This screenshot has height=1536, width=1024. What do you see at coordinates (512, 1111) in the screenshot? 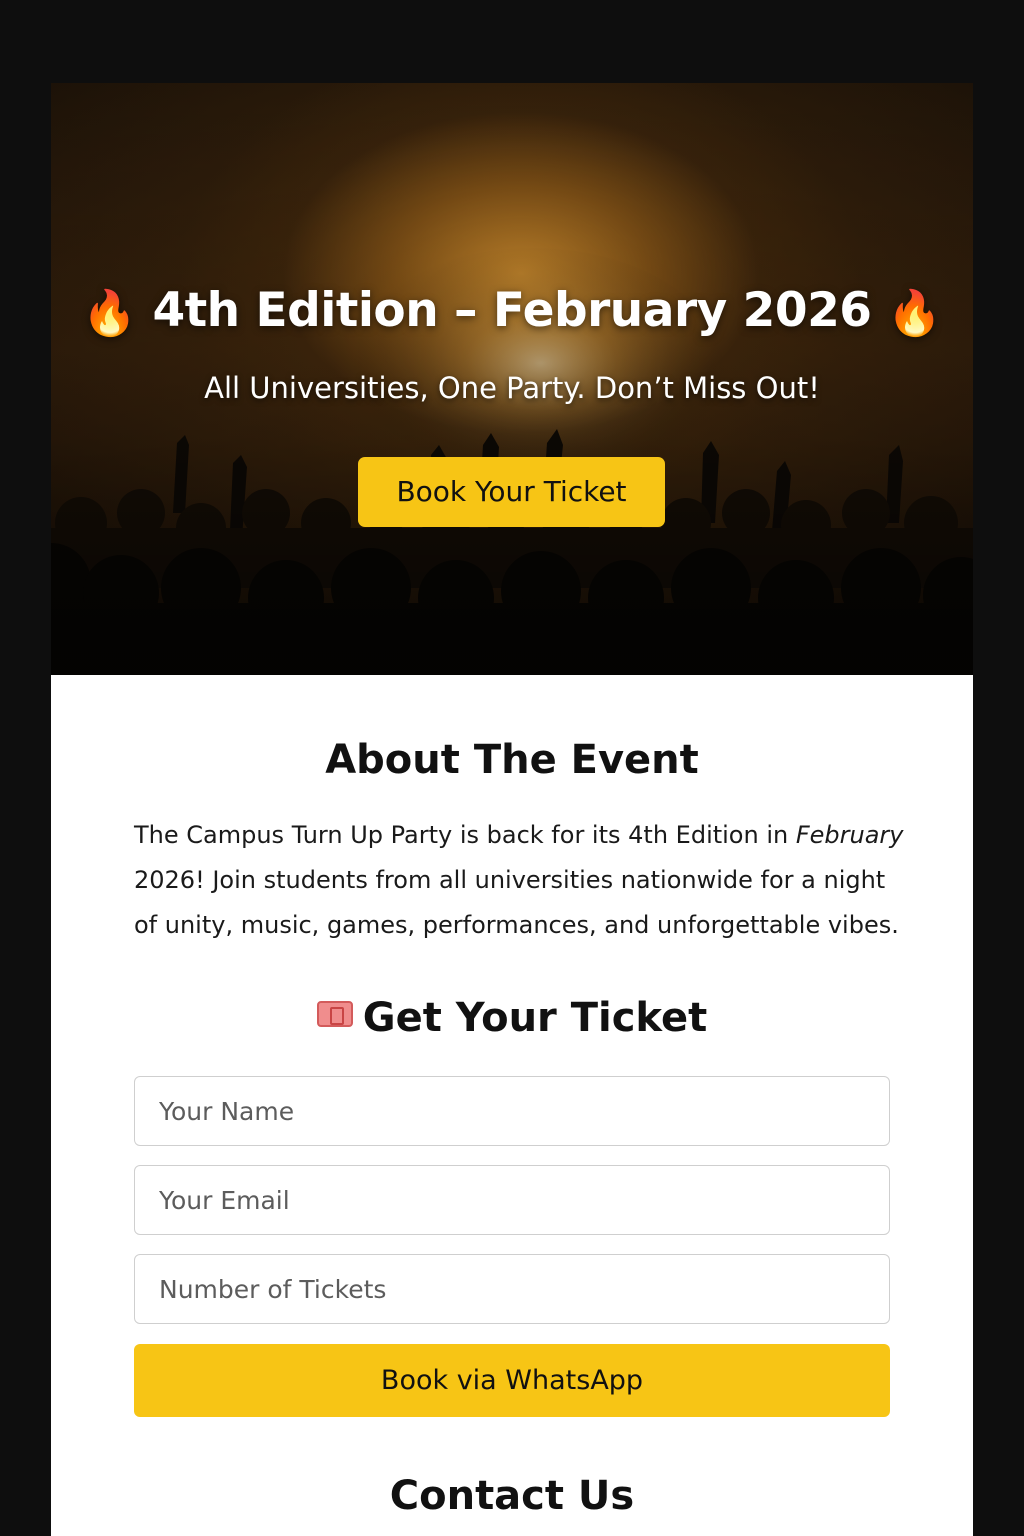
I see `name-input` at bounding box center [512, 1111].